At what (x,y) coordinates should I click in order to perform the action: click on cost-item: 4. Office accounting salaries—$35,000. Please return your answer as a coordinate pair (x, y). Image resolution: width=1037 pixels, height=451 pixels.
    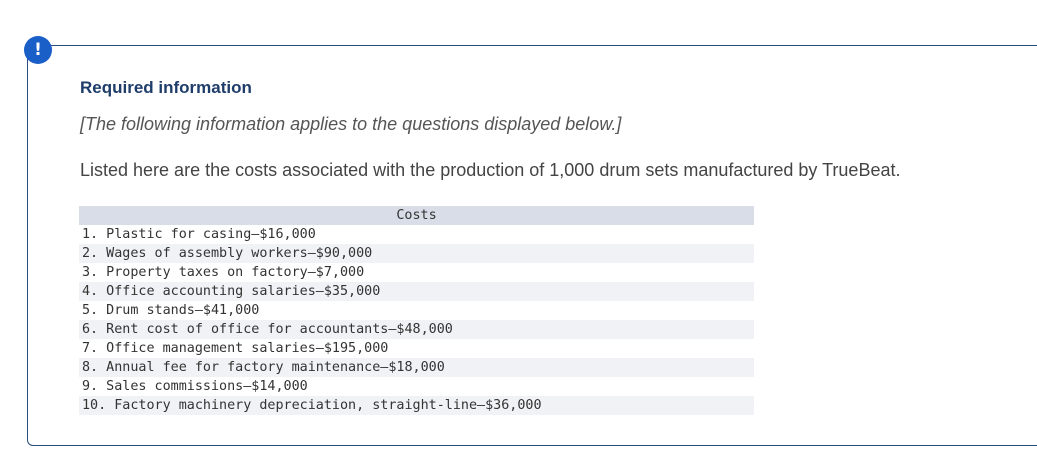
    Looking at the image, I should click on (416, 291).